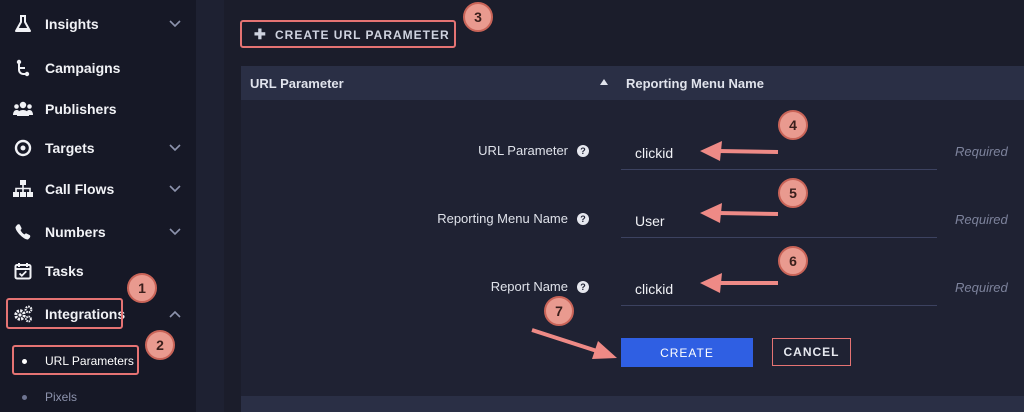  What do you see at coordinates (793, 125) in the screenshot?
I see `callout-4: 4` at bounding box center [793, 125].